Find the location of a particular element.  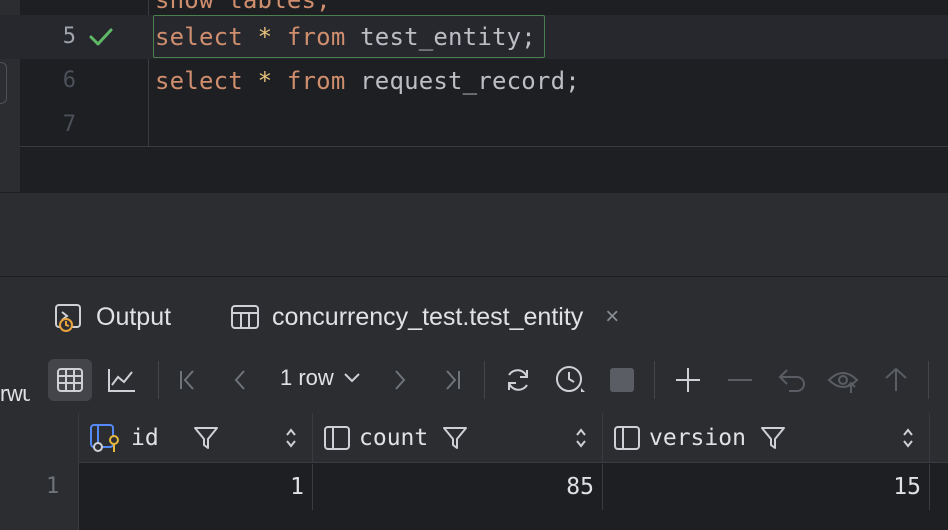

add-row-button is located at coordinates (688, 380).